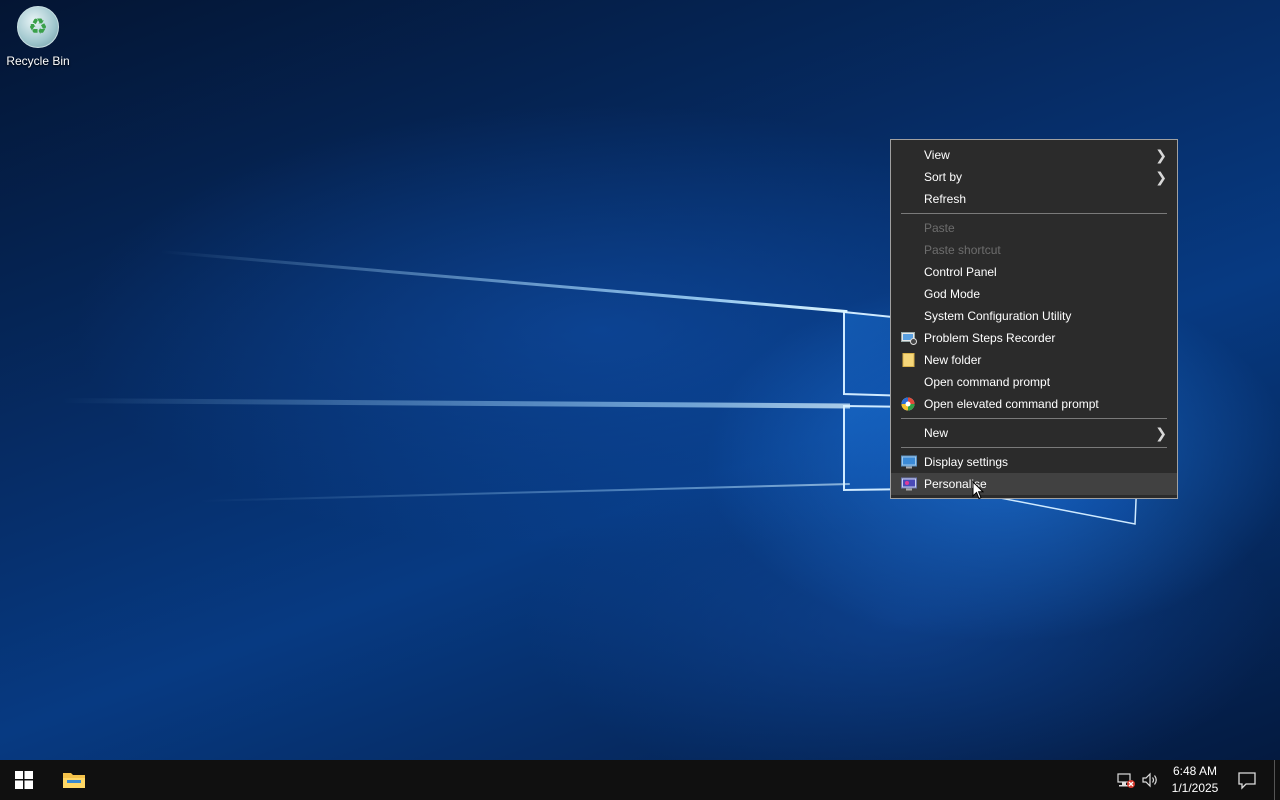 The width and height of the screenshot is (1280, 800). I want to click on menu-item-problem-steps-recorder: Problem Steps Recorder, so click(1034, 338).